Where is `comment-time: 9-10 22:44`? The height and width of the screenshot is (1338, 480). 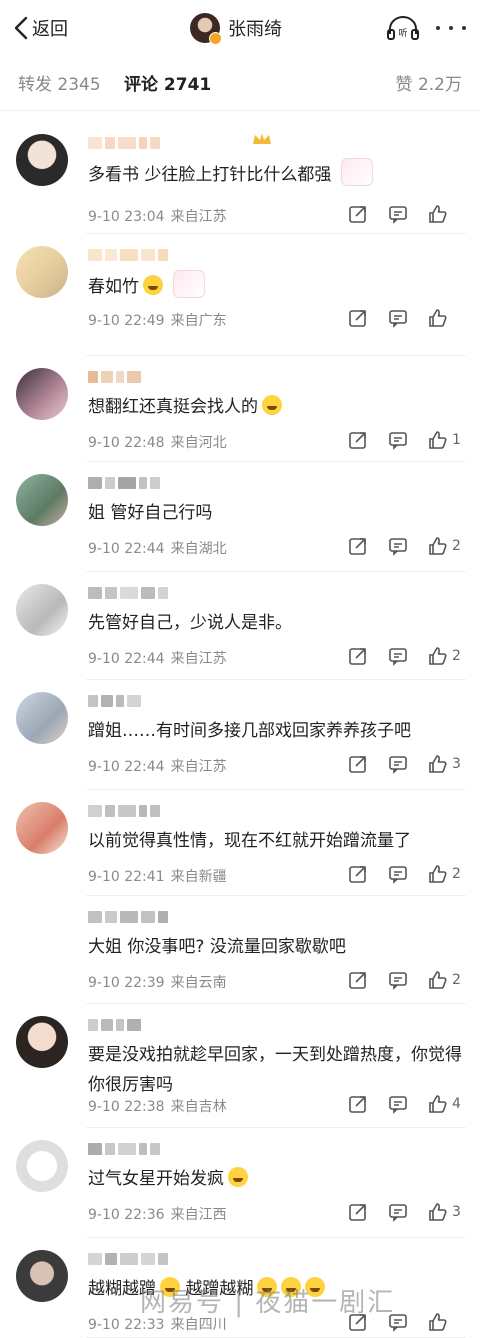 comment-time: 9-10 22:44 is located at coordinates (126, 659).